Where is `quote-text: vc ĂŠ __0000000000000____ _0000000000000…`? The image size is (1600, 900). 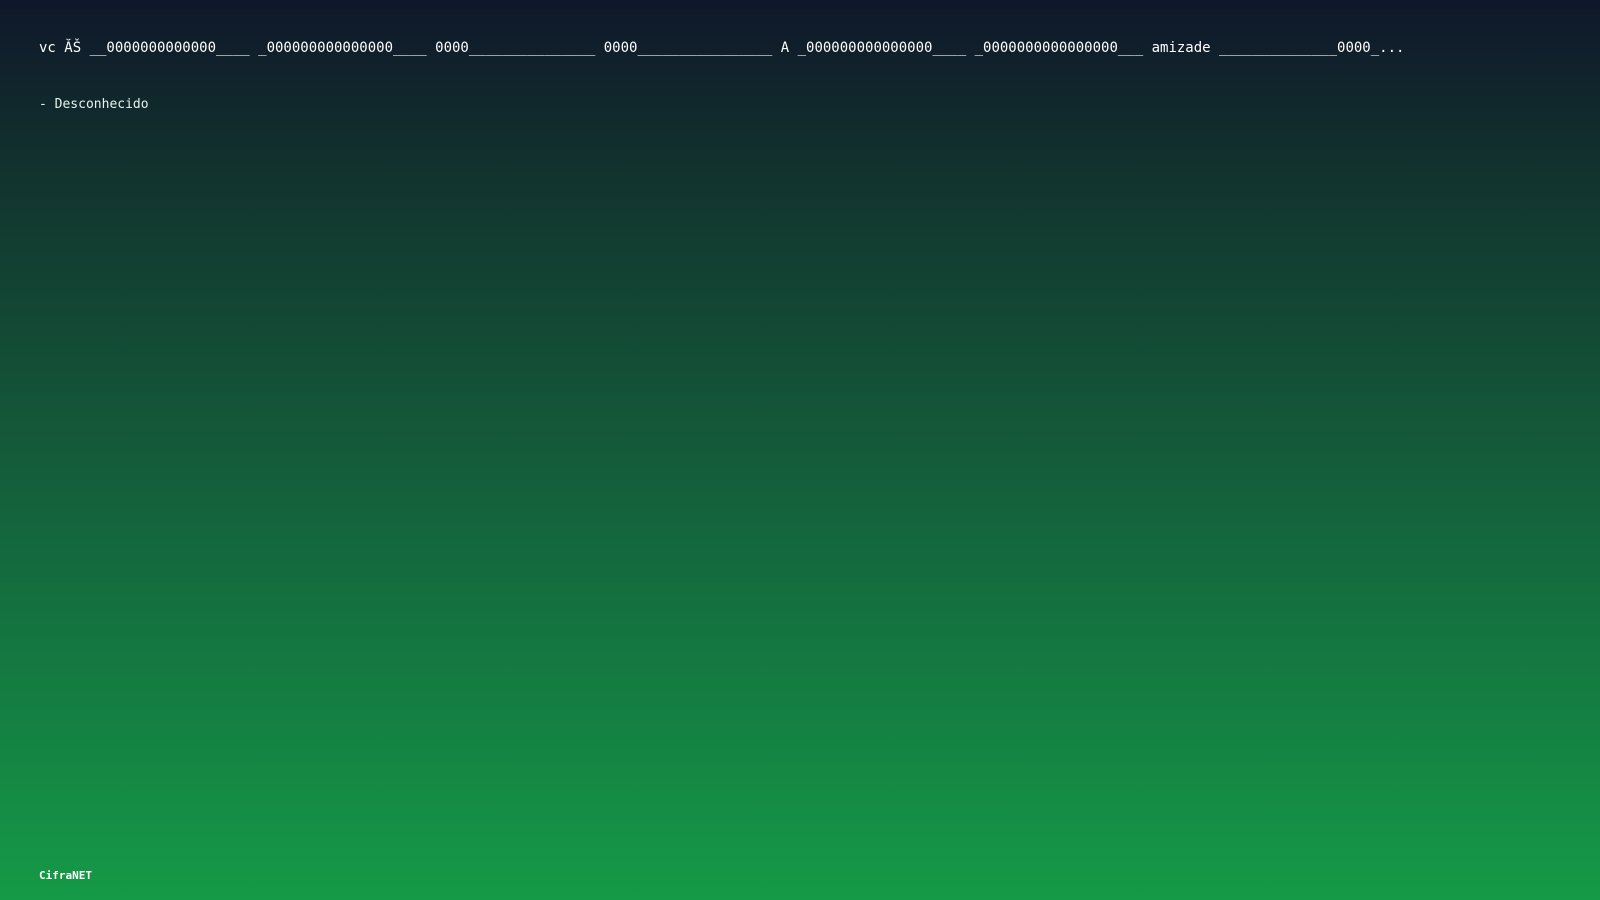 quote-text: vc ĂŠ __0000000000000____ _0000000000000… is located at coordinates (722, 48).